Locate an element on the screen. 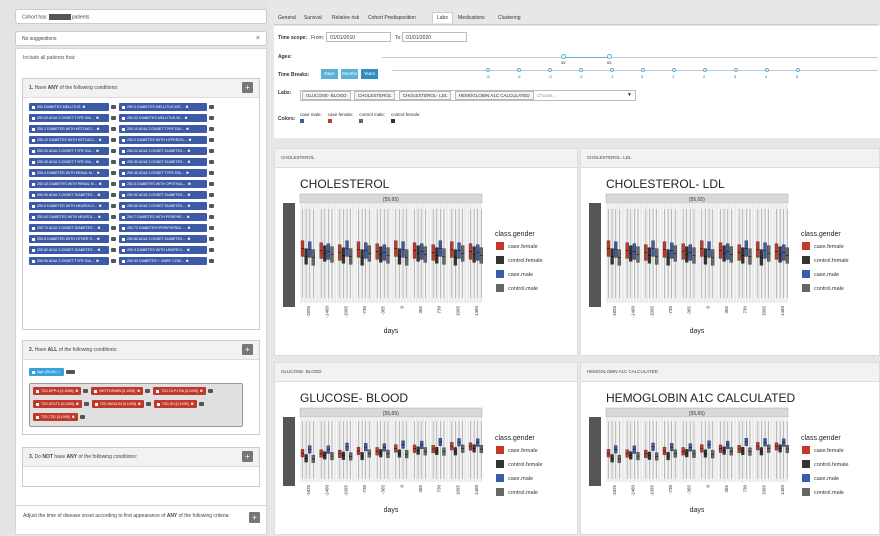 Image resolution: width=880 pixels, height=536 pixels. condition-tag: 250.62 DIABETES WITH NEUROL... ✖ is located at coordinates (69, 217).